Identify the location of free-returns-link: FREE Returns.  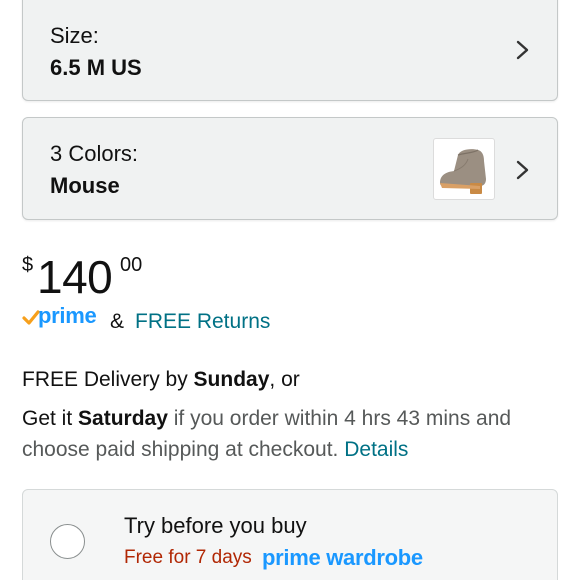
(202, 322).